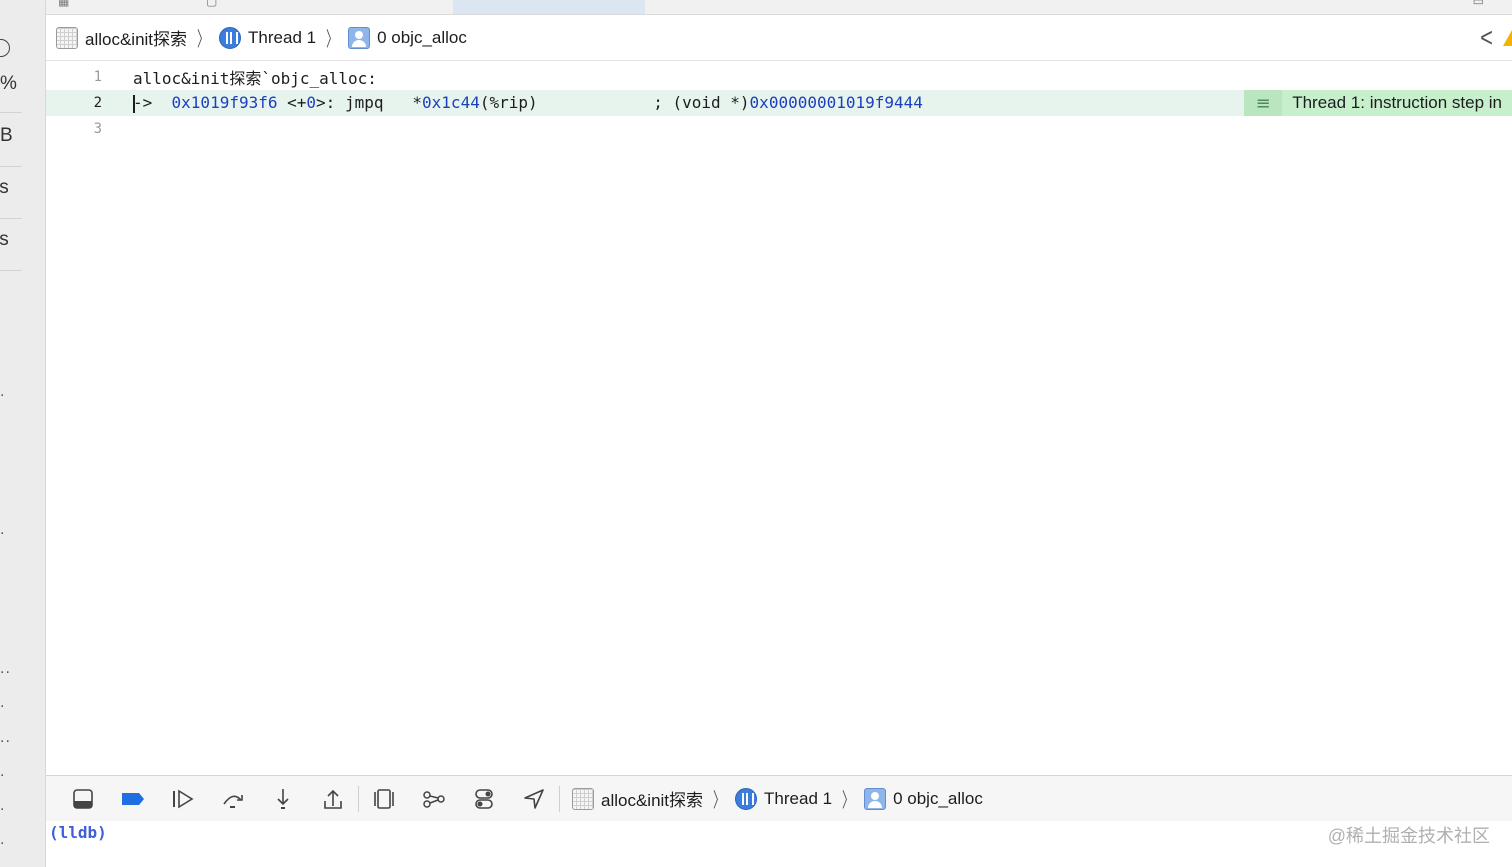 This screenshot has width=1512, height=867. What do you see at coordinates (779, 844) in the screenshot?
I see `lldb-console: (lldb) @稀土掘金技术社区` at bounding box center [779, 844].